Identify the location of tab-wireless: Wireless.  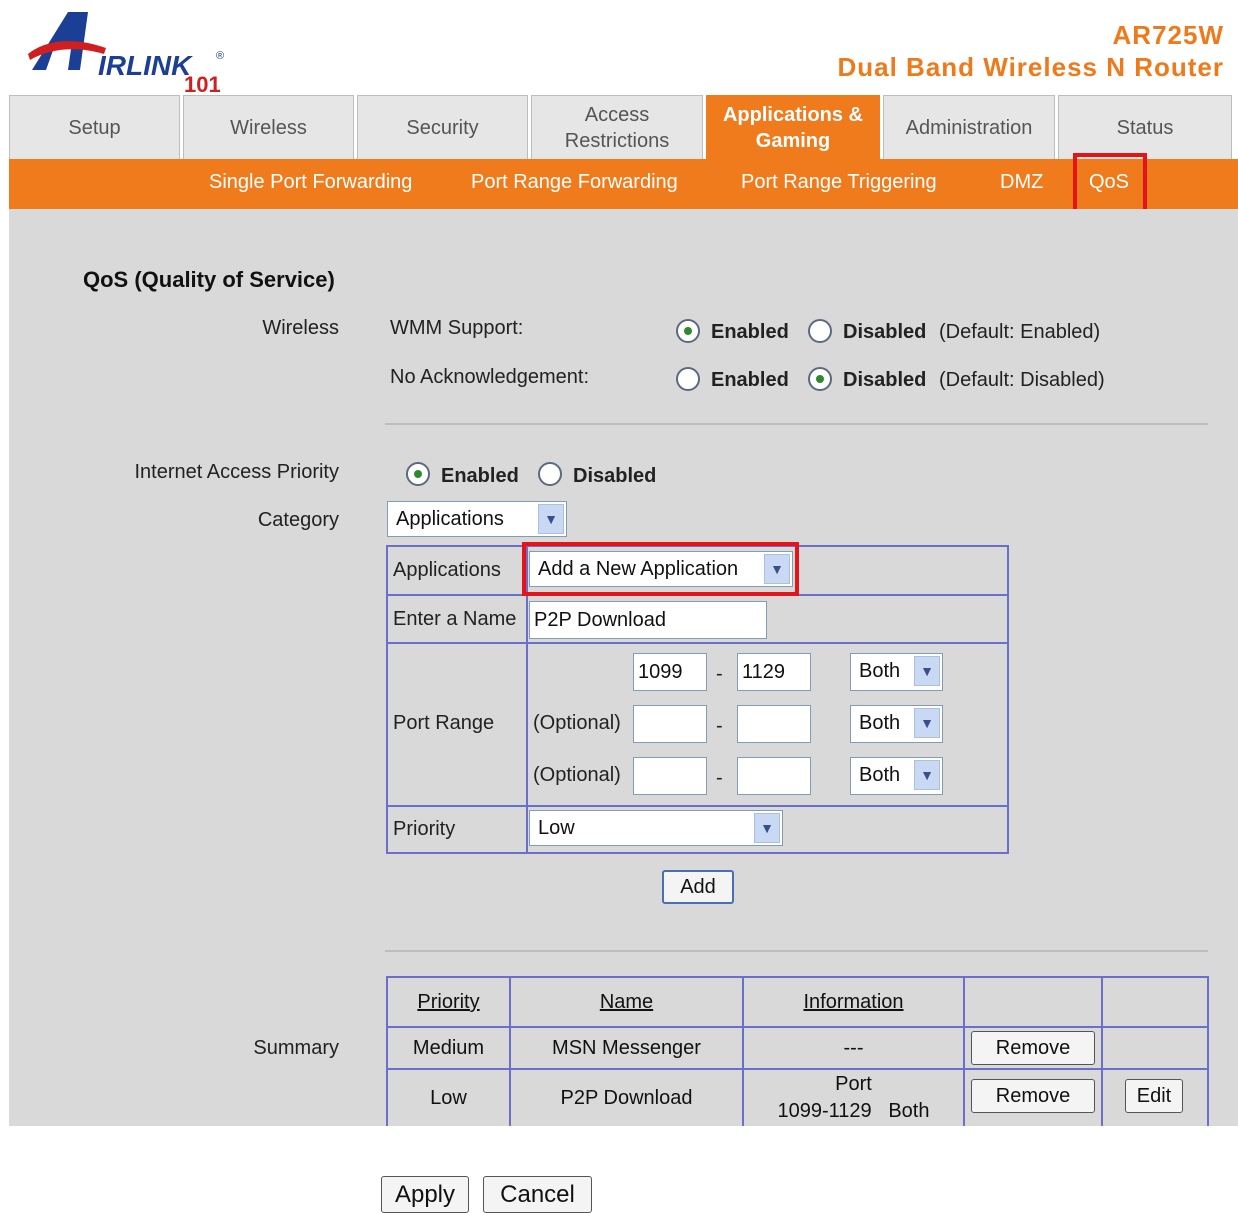
(268, 127).